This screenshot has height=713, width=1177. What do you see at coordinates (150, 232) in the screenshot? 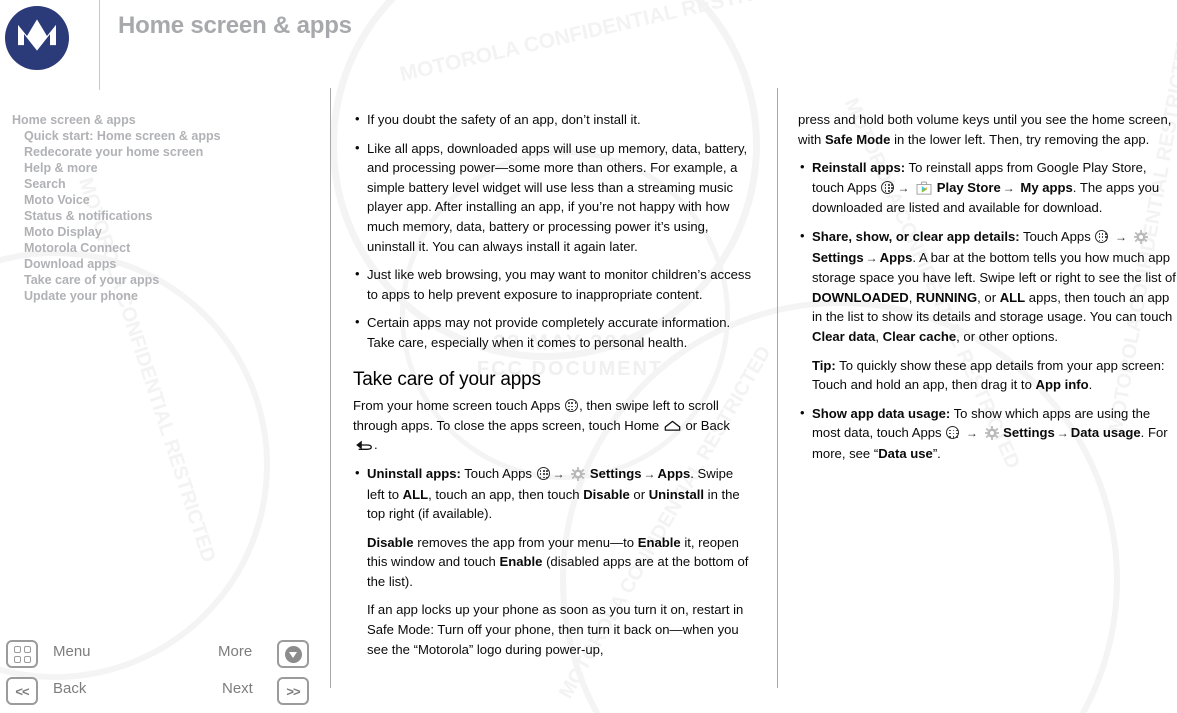
I see `sidebar-item-moto-display: Moto Display` at bounding box center [150, 232].